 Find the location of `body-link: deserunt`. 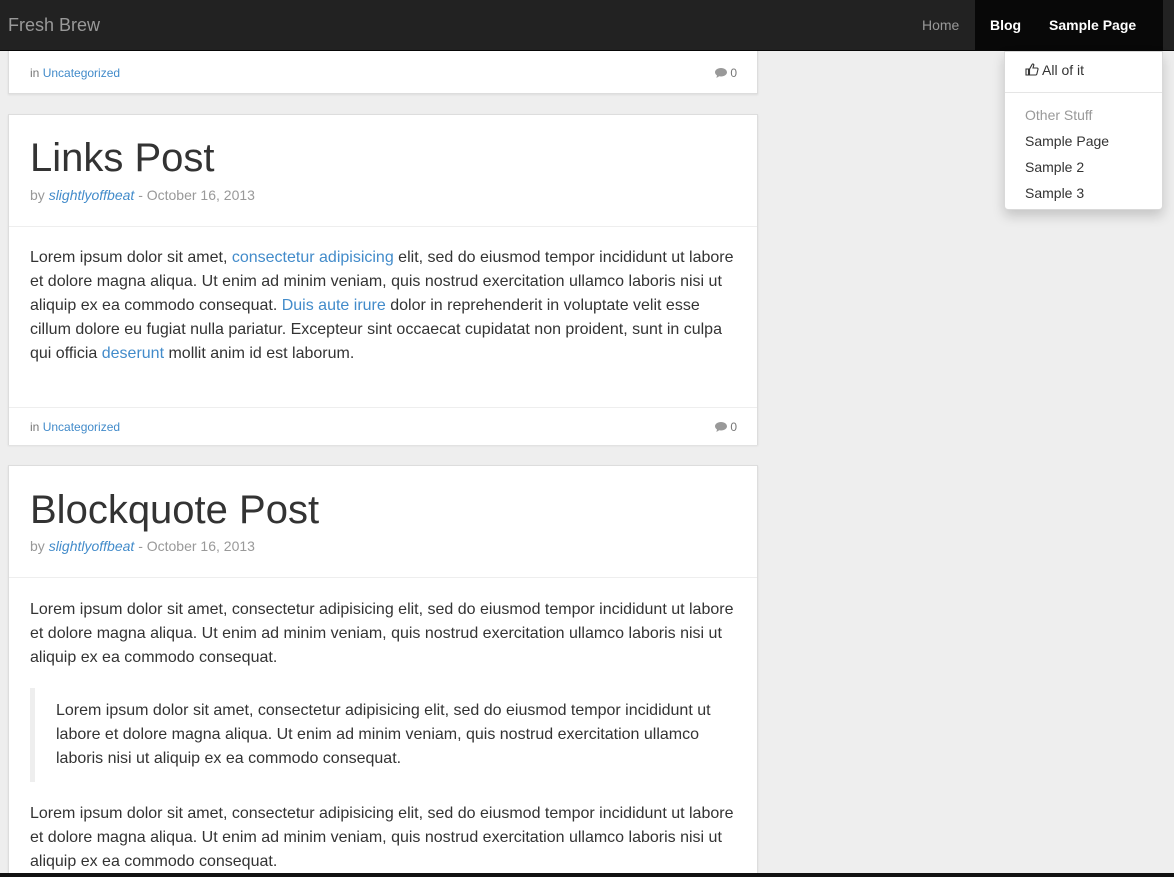

body-link: deserunt is located at coordinates (133, 353).